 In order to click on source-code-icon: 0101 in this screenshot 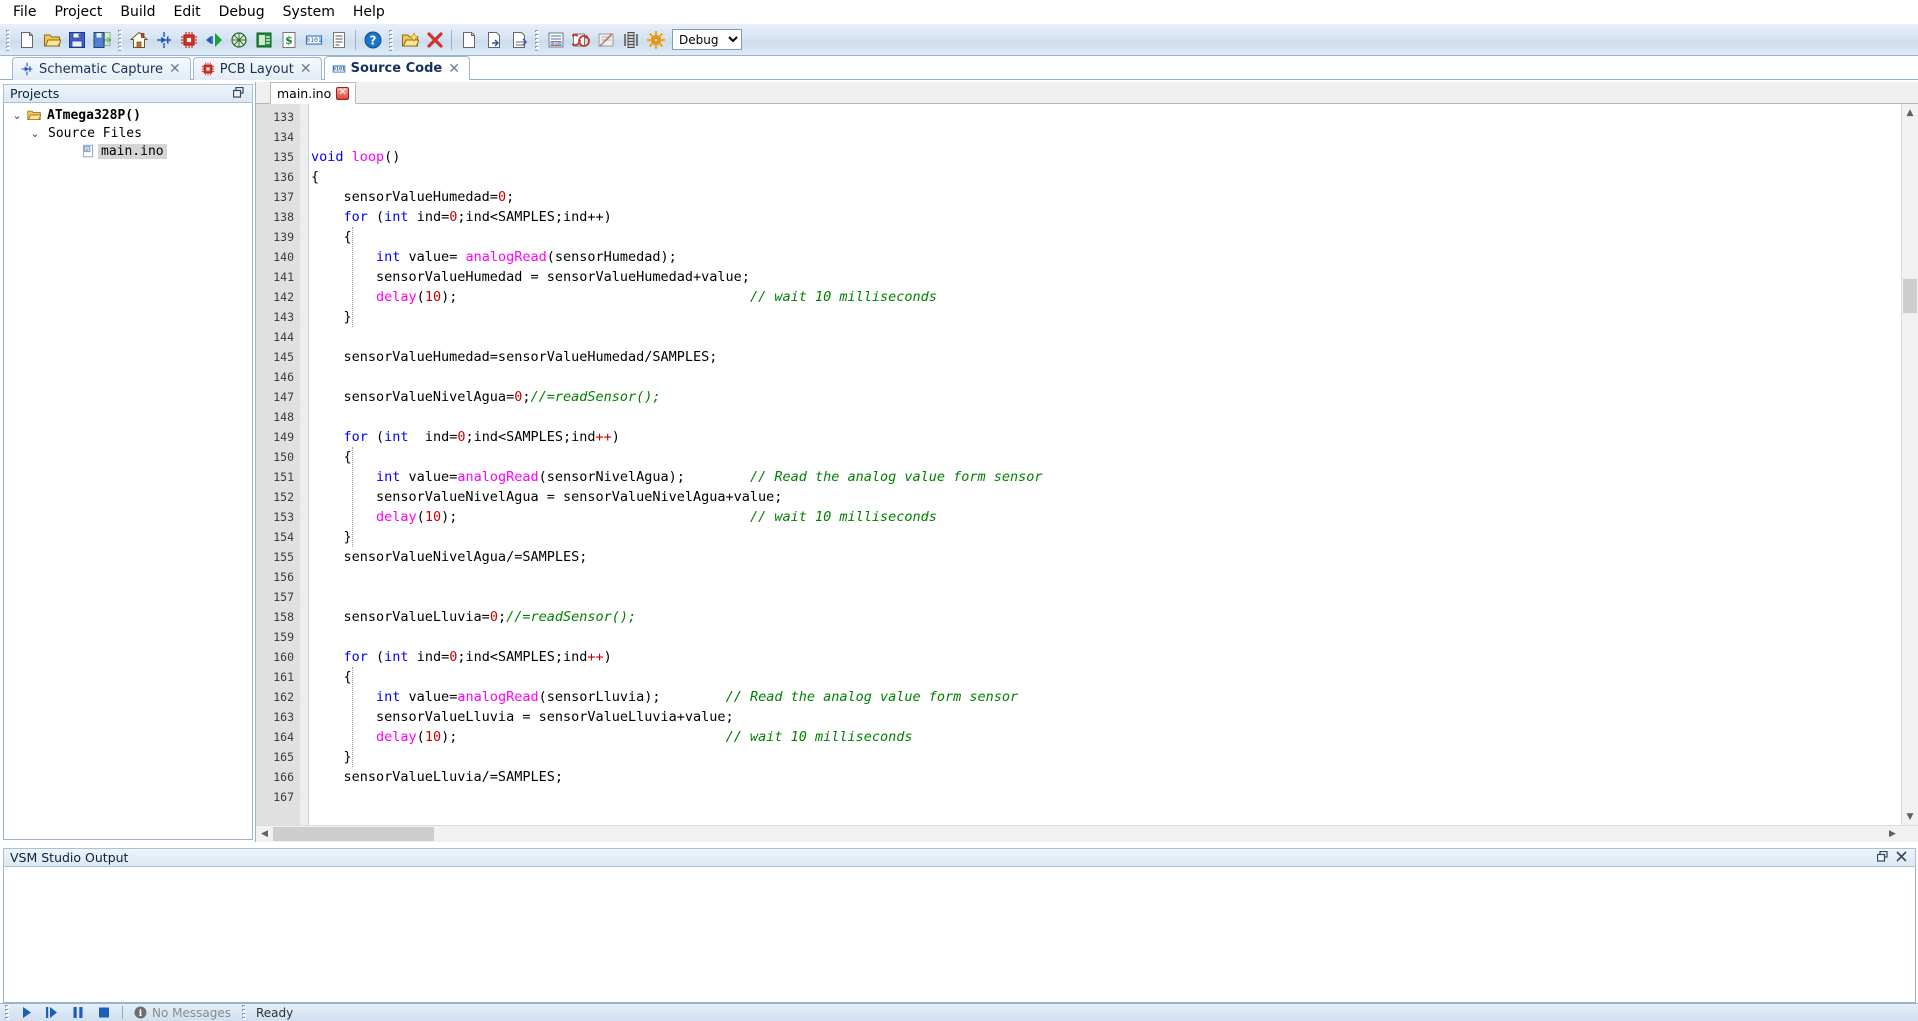, I will do `click(313, 39)`.